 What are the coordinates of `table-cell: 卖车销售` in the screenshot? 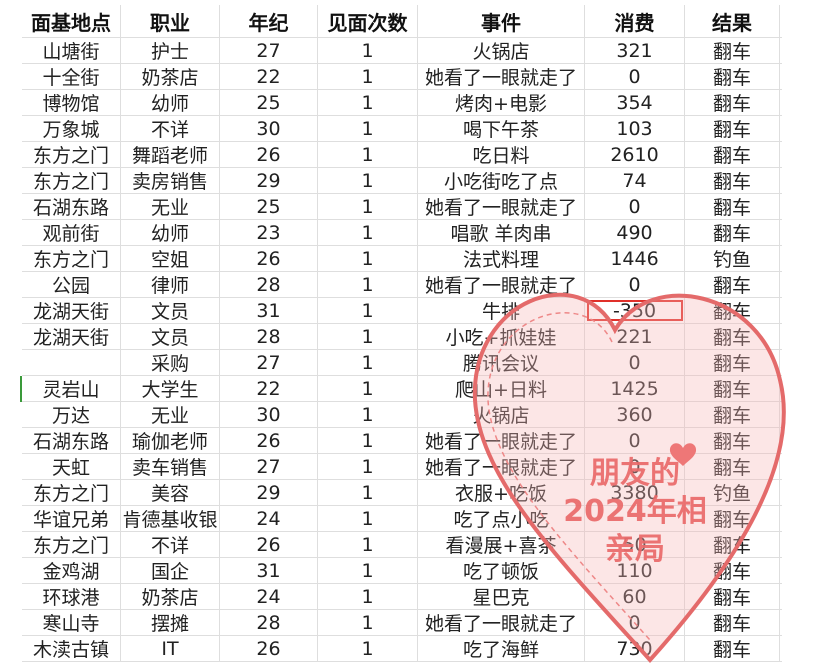 It's located at (170, 466).